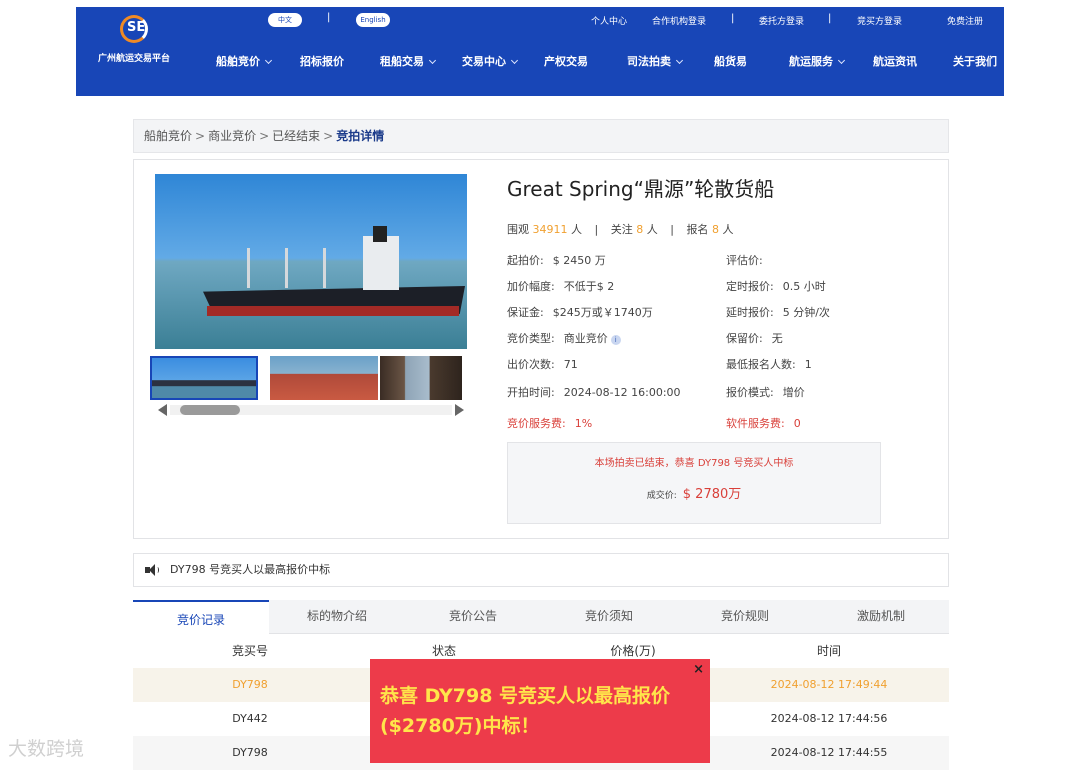 The width and height of the screenshot is (1080, 770). I want to click on ship-superstructure, so click(381, 263).